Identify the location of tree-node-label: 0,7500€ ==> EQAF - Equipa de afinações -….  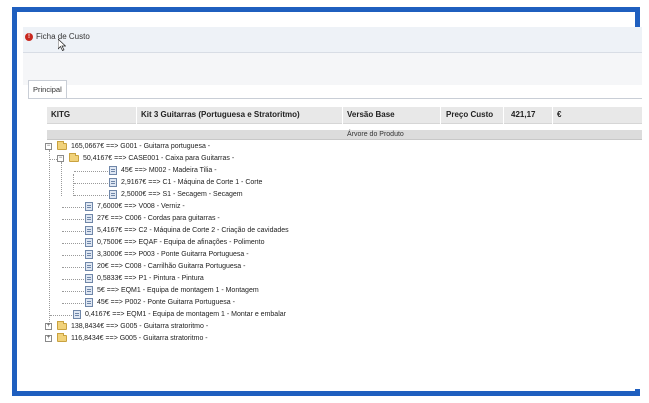
(181, 242).